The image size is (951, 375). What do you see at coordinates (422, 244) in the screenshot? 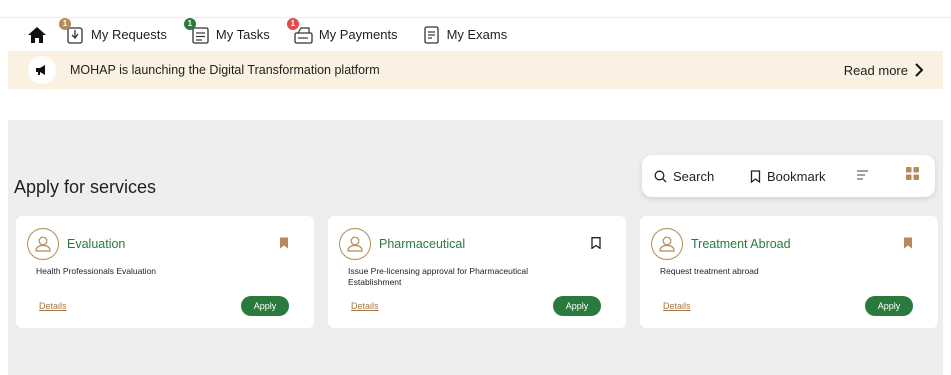
I see `card-title: Pharmaceutical` at bounding box center [422, 244].